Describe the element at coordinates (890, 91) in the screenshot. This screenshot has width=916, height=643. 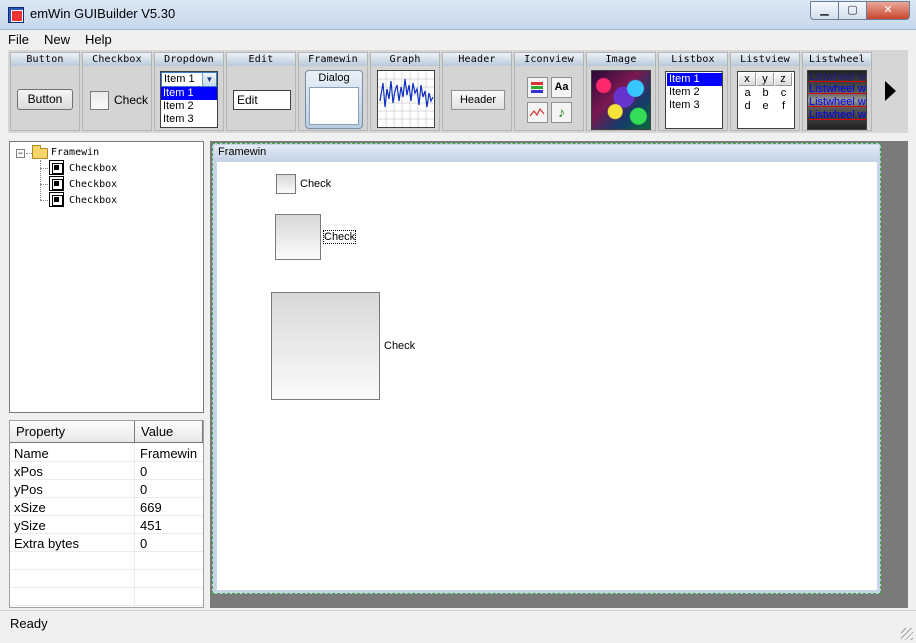
I see `toolbar-scroll-right-icon` at that location.